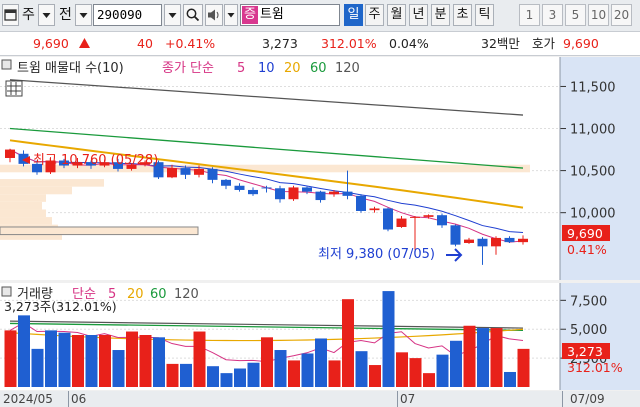 The width and height of the screenshot is (640, 407). Describe the element at coordinates (587, 249) in the screenshot. I see `current-change-tag: 0.41%` at that location.